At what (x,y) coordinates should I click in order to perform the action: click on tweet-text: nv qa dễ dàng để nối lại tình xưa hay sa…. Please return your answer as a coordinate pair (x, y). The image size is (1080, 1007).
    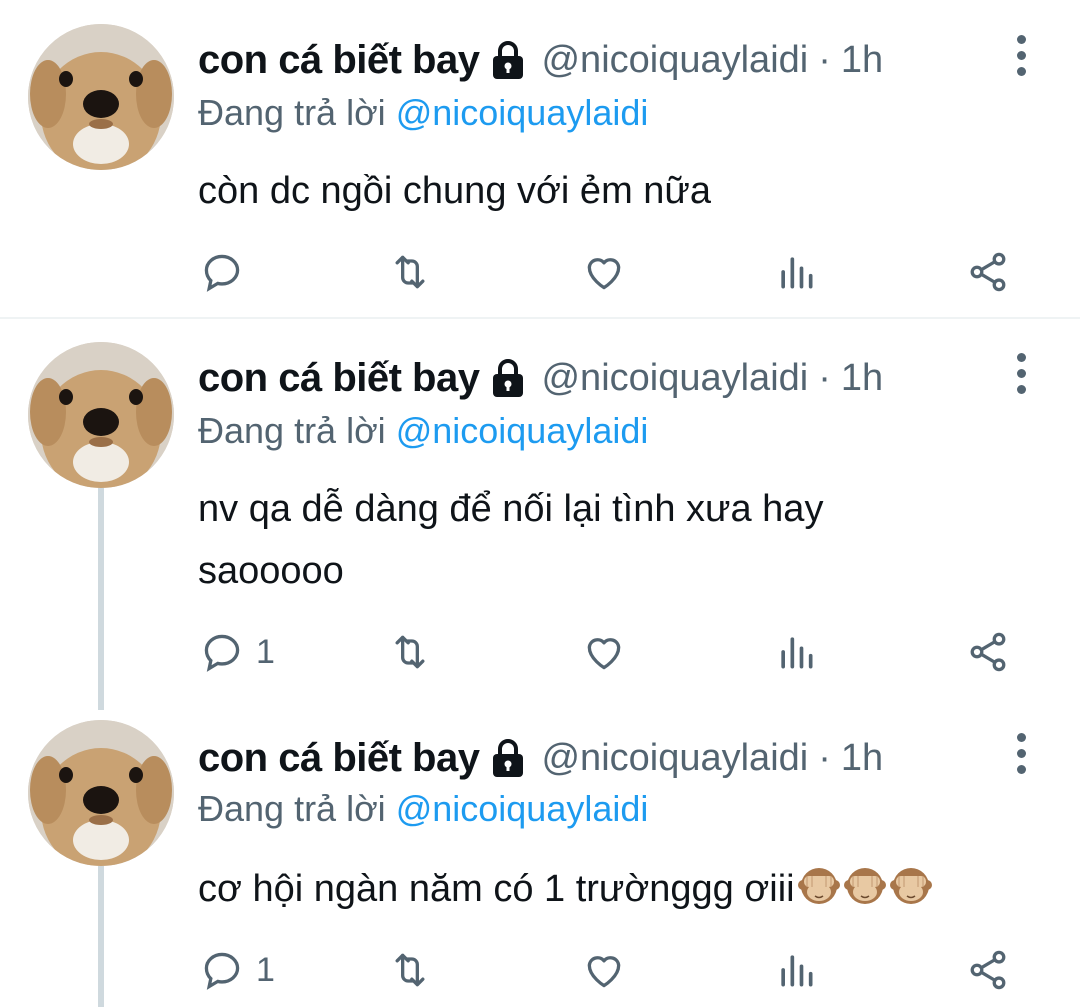
    Looking at the image, I should click on (511, 540).